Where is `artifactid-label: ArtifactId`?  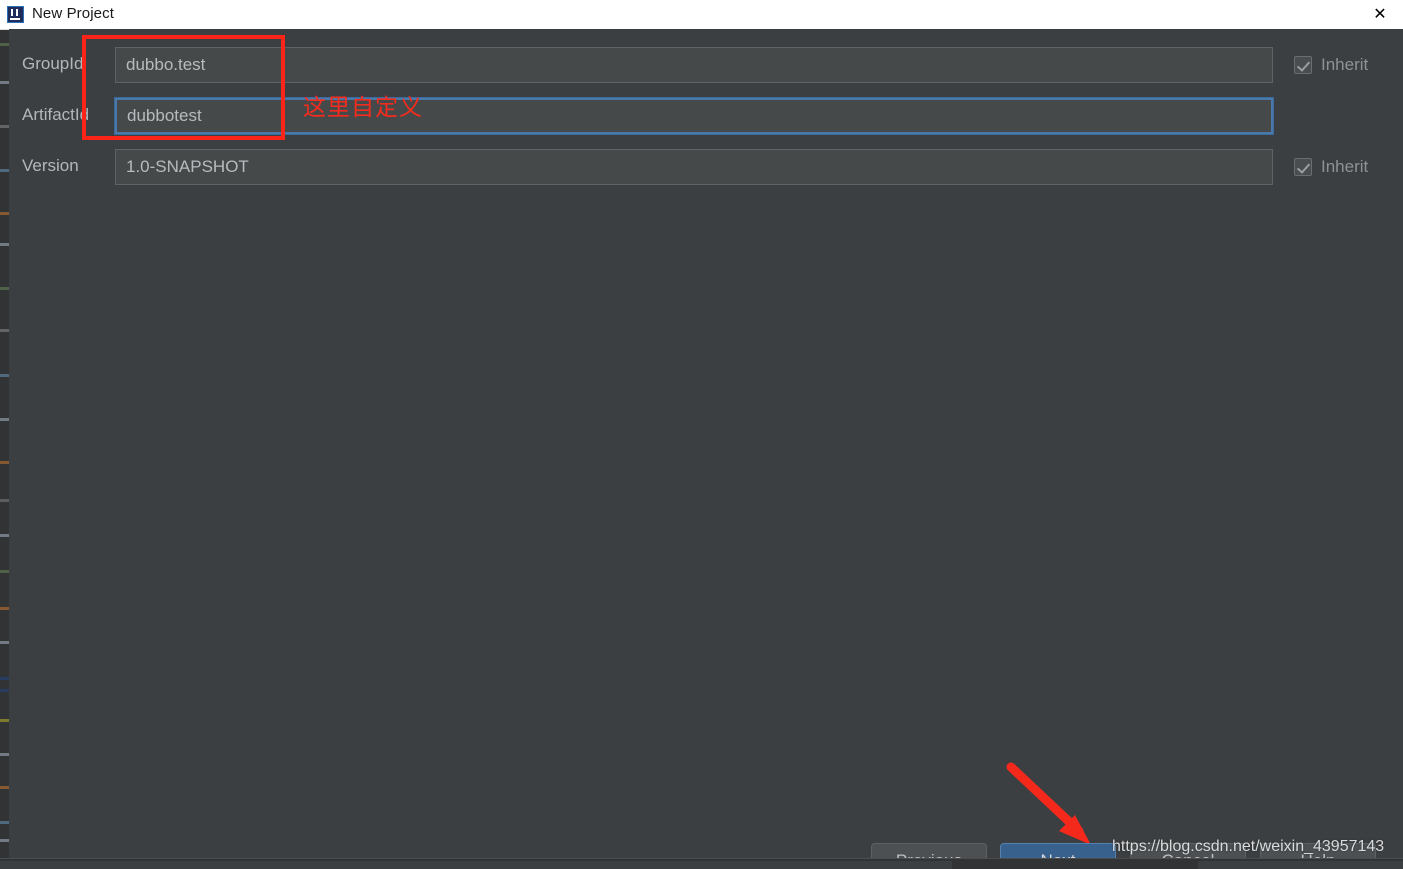 artifactid-label: ArtifactId is located at coordinates (56, 114).